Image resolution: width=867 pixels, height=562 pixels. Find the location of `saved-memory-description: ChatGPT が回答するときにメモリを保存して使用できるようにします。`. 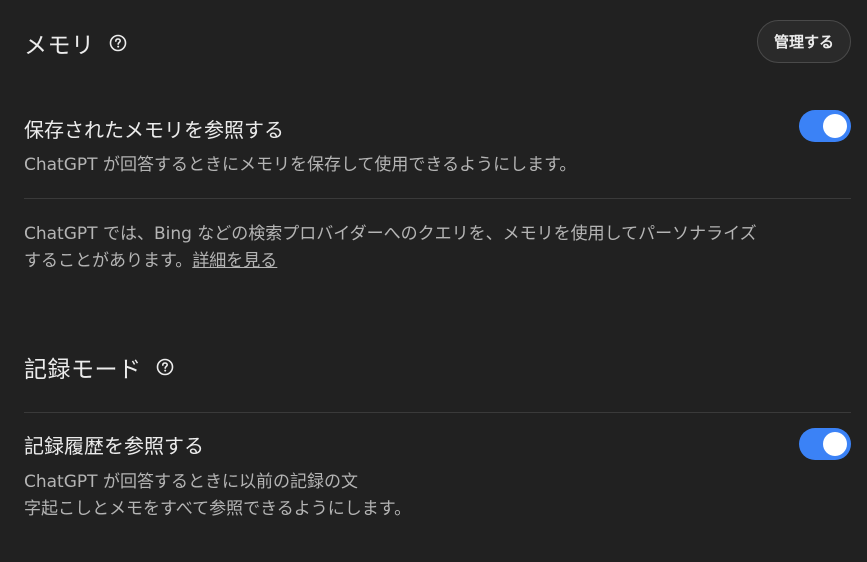

saved-memory-description: ChatGPT が回答するときにメモリを保存して使用できるようにします。 is located at coordinates (300, 165).